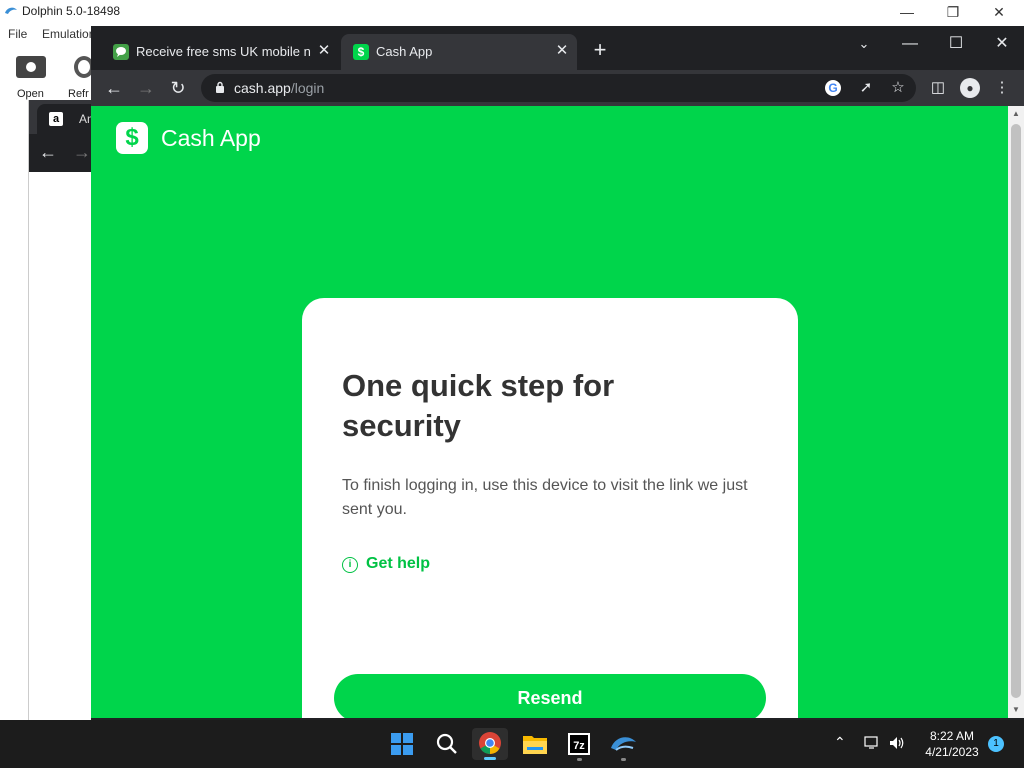 The image size is (1024, 768). I want to click on dolphin-toolbar: Open Refr, so click(50, 73).